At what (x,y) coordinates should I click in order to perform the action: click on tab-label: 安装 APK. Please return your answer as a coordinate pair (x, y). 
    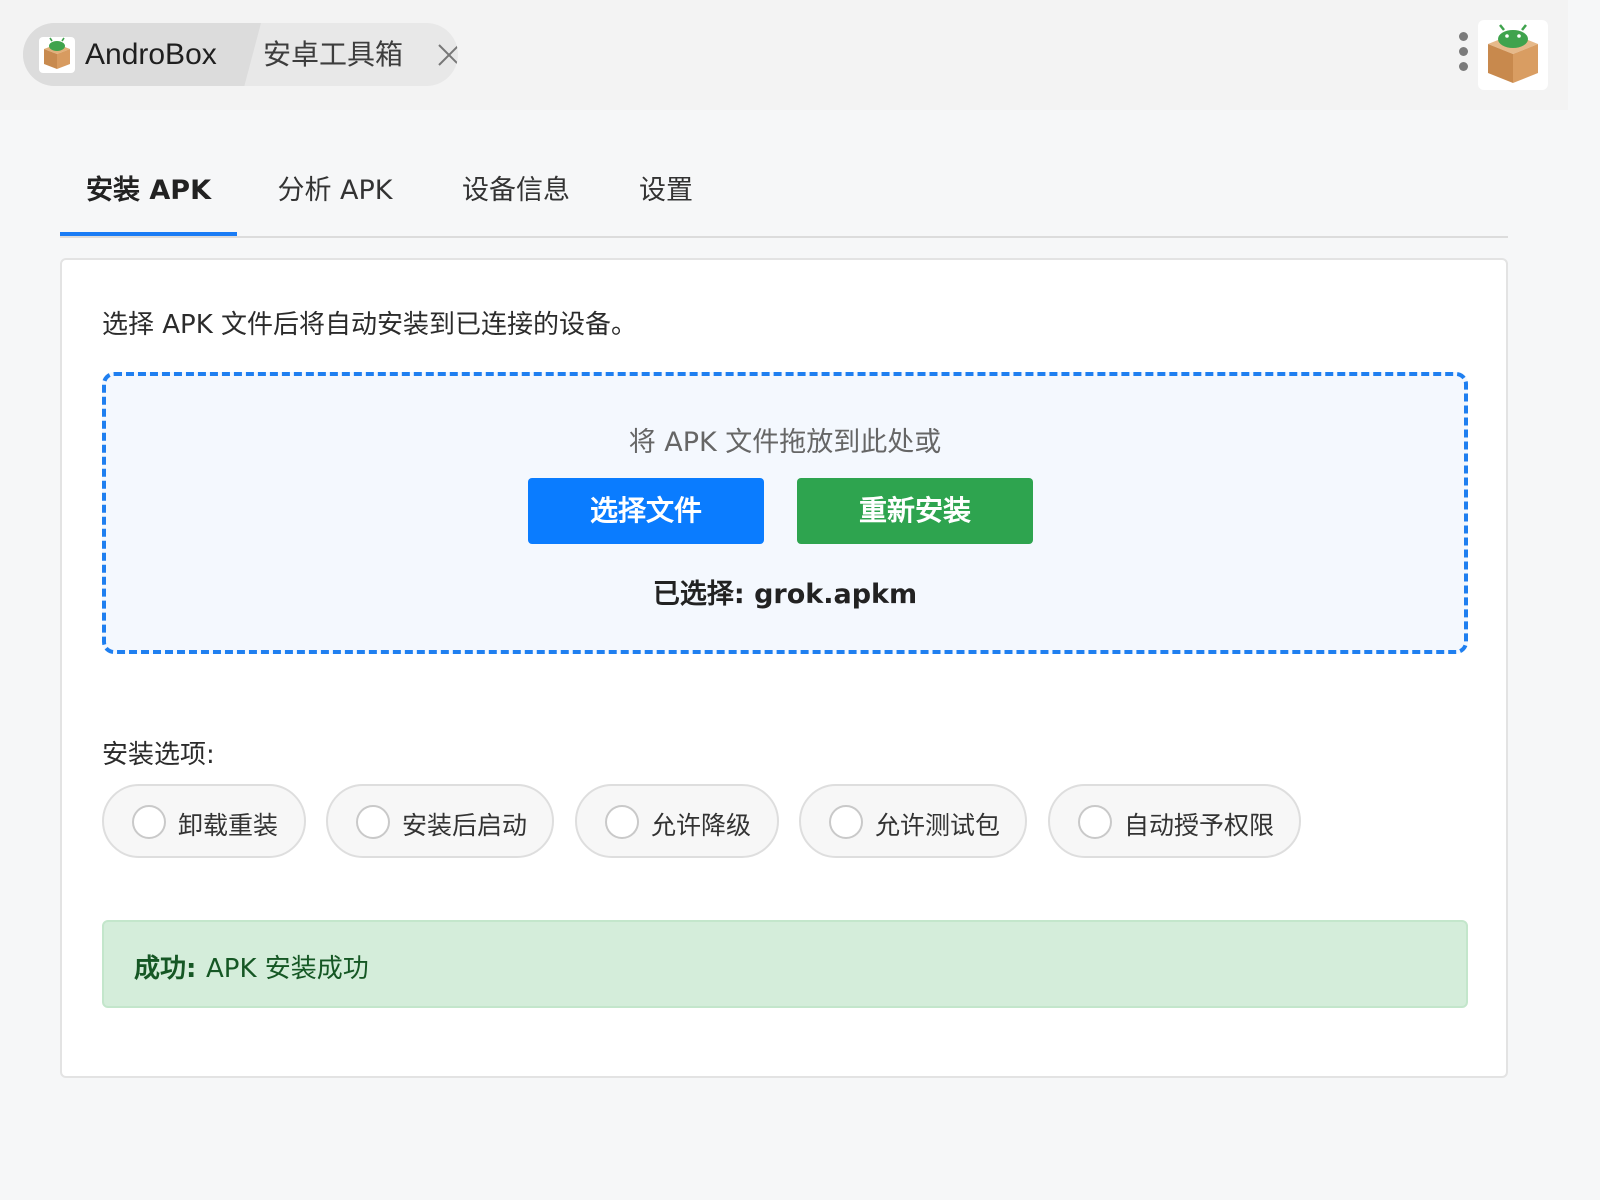
    Looking at the image, I should click on (148, 190).